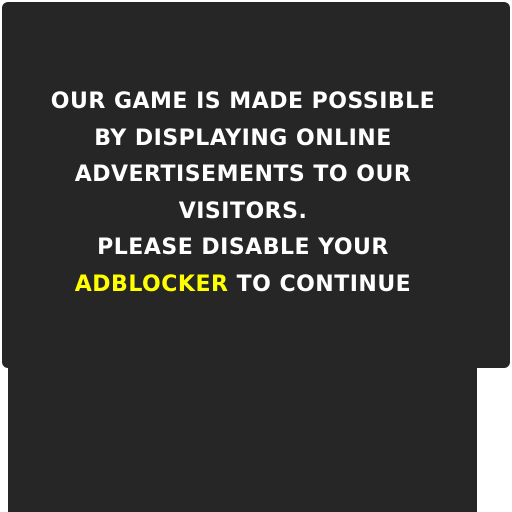 This screenshot has width=512, height=512. What do you see at coordinates (243, 101) in the screenshot?
I see `message-line-1: OUR GAME IS MADE POSSIBLE` at bounding box center [243, 101].